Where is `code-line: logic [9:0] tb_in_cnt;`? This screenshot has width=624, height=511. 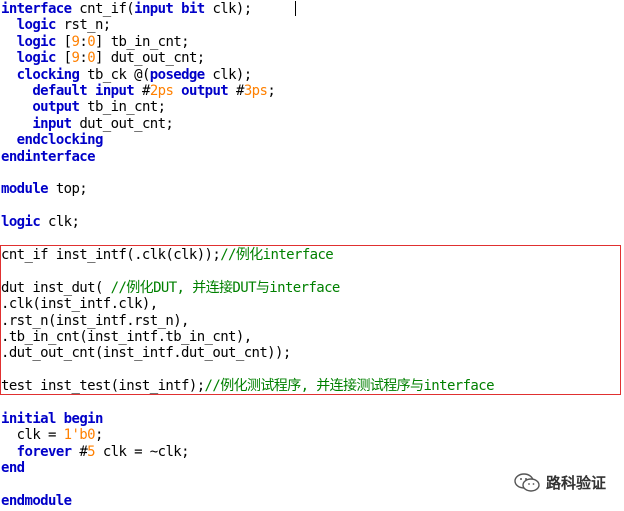
code-line: logic [9:0] tb_in_cnt; is located at coordinates (95, 41).